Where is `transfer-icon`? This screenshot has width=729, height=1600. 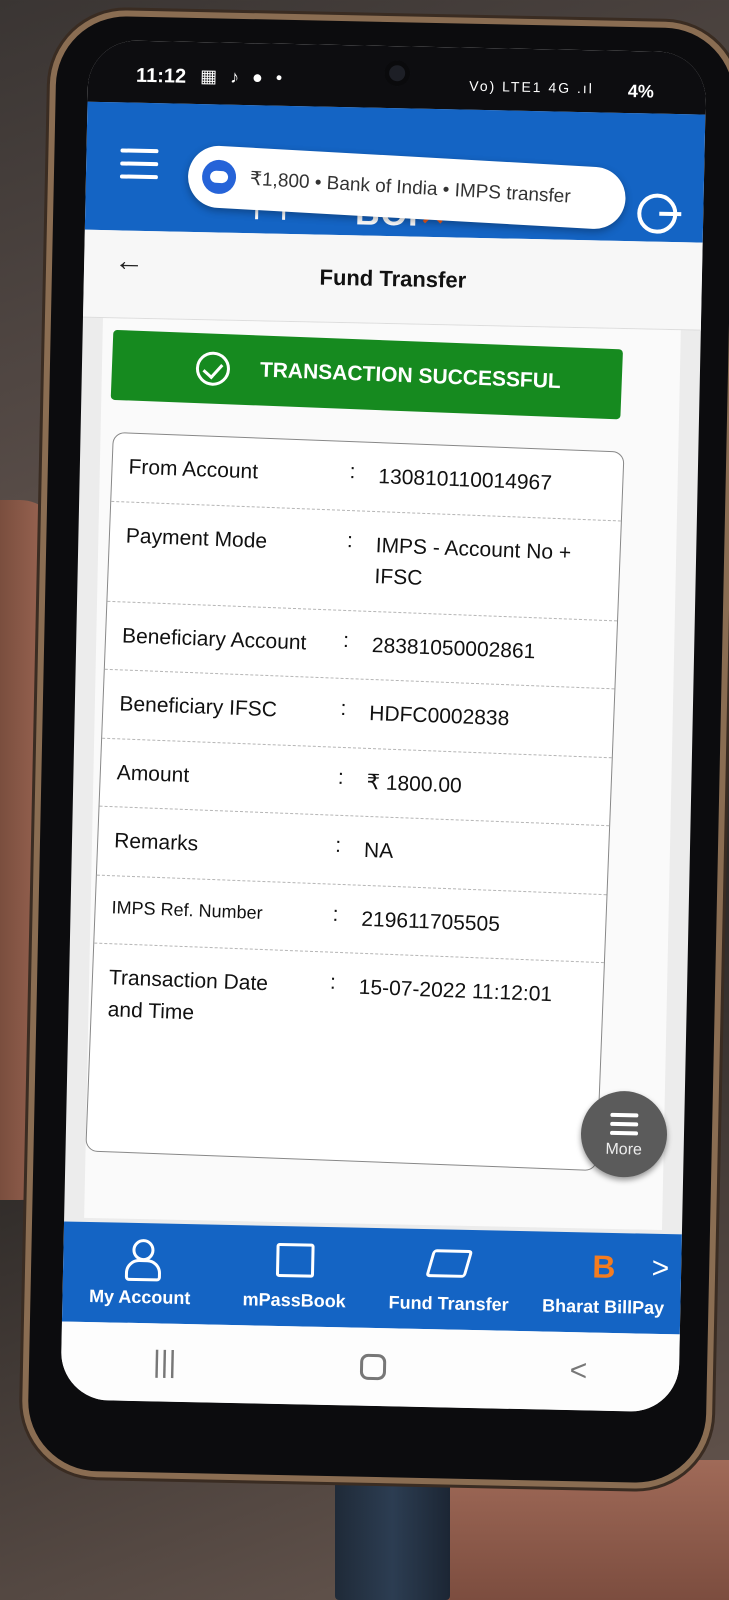 transfer-icon is located at coordinates (449, 1263).